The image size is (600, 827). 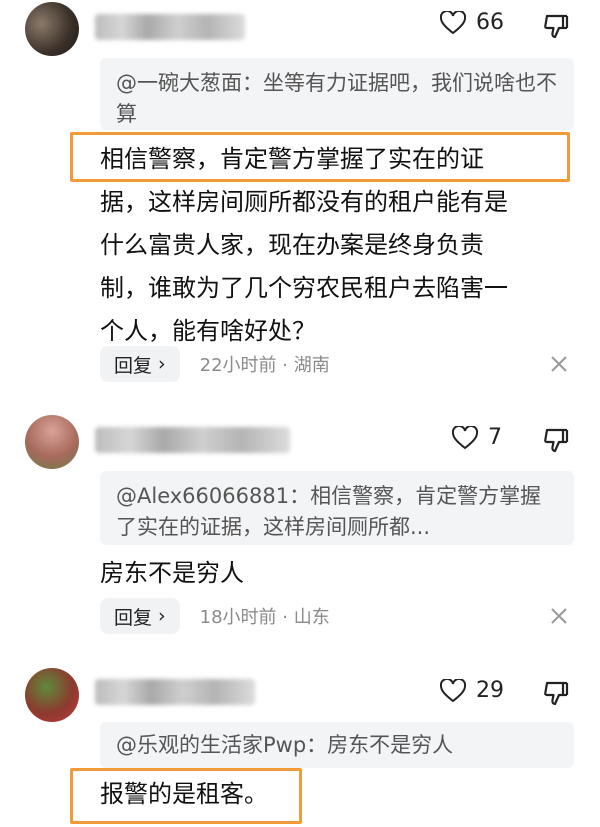 I want to click on comment-meta: 回复 › 18小时前 · 山东, so click(x=215, y=616).